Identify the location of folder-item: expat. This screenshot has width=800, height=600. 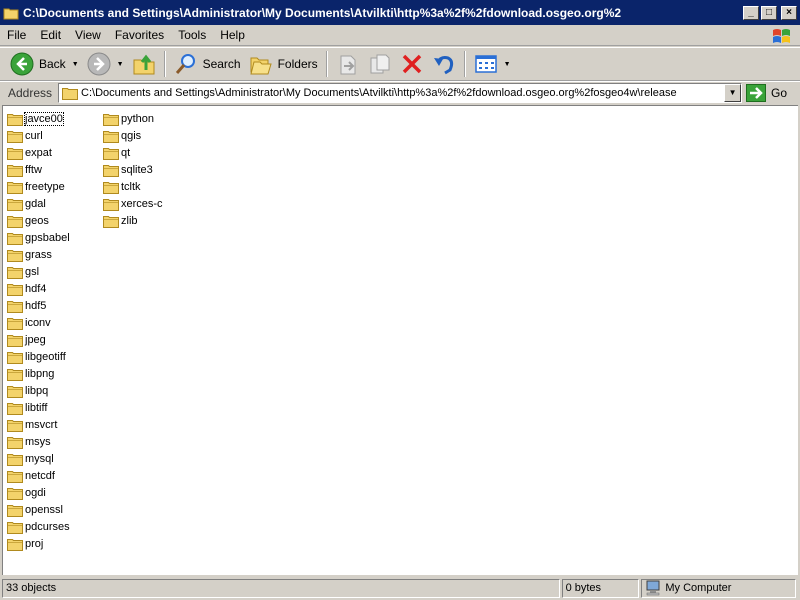
(38, 152).